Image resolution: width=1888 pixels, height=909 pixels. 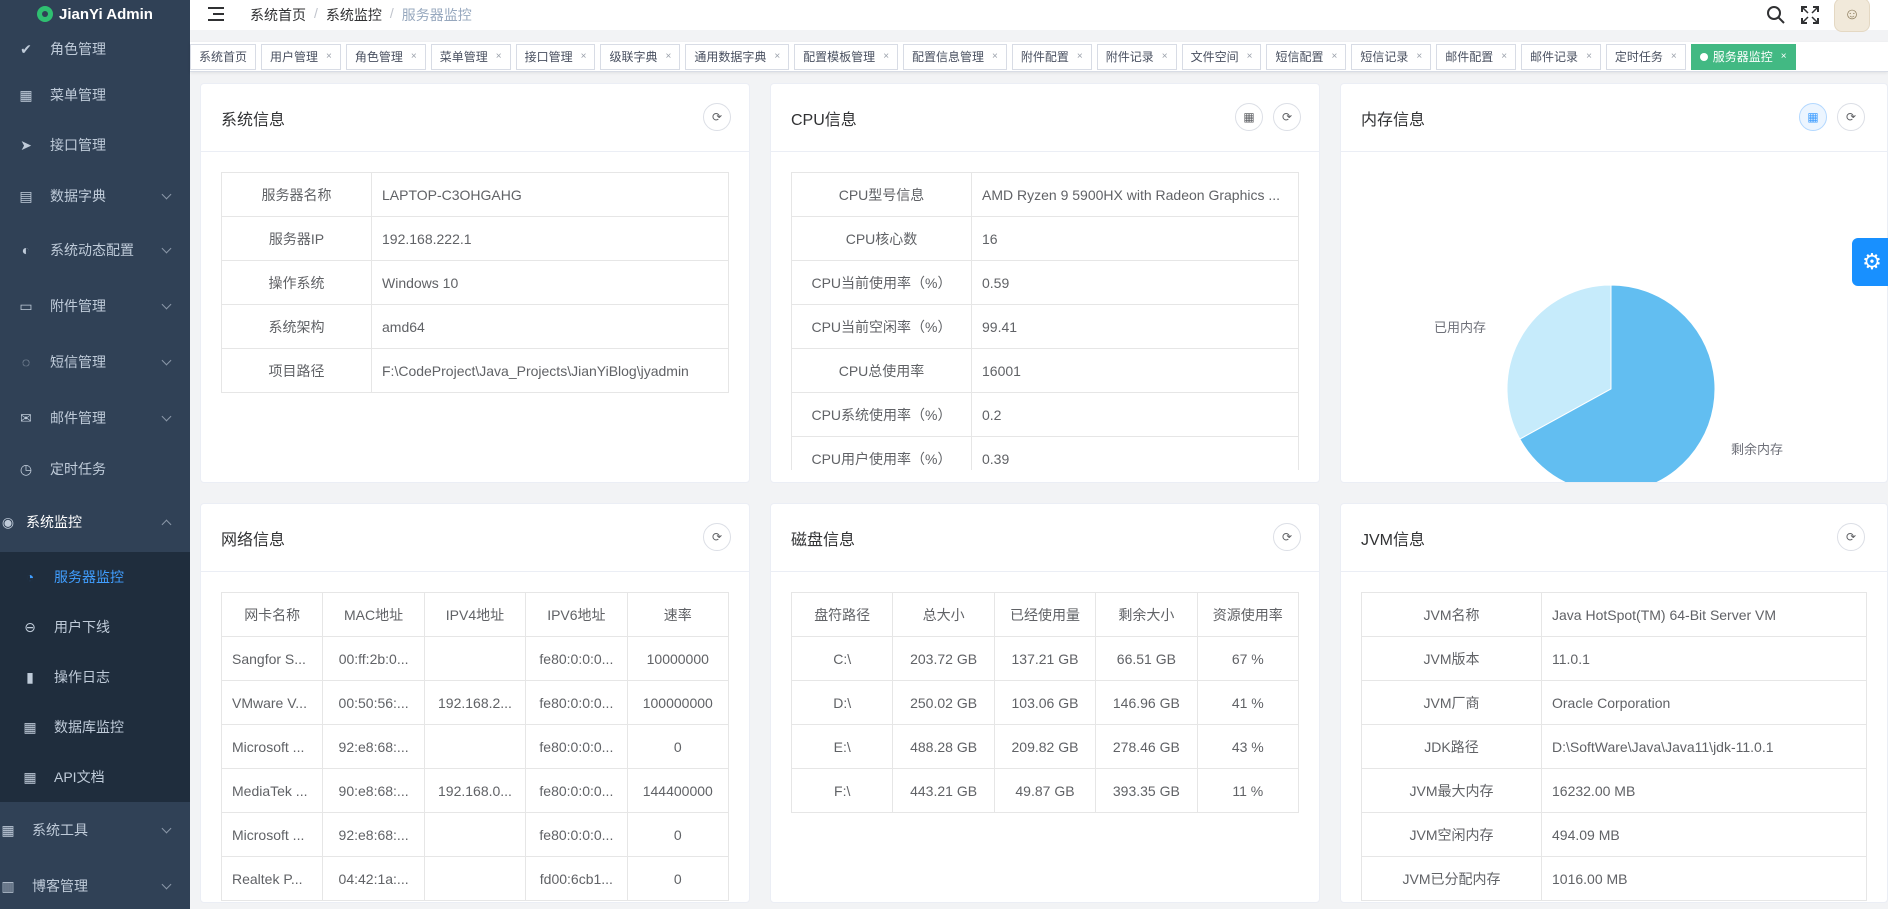 What do you see at coordinates (1852, 16) in the screenshot?
I see `avatar: ☺` at bounding box center [1852, 16].